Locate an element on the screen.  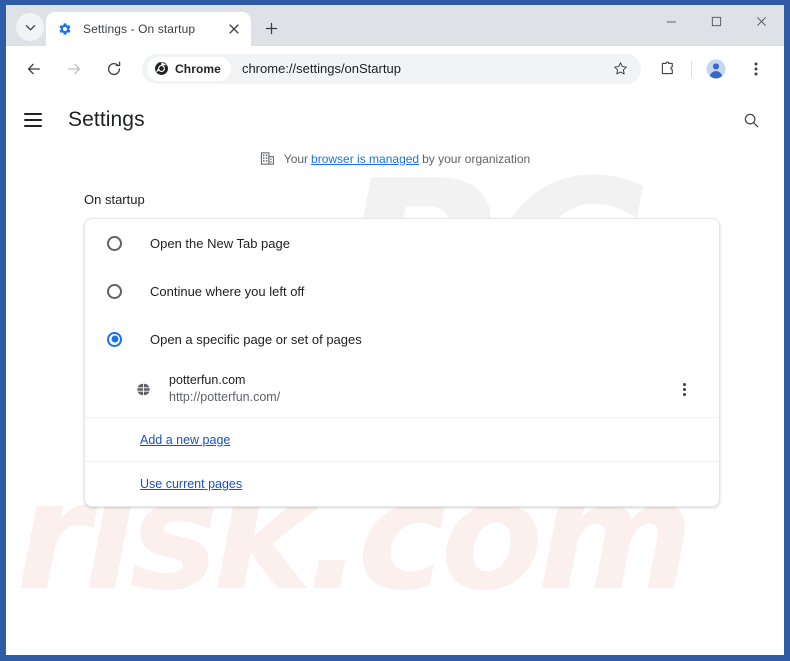
back-arrow-icon is located at coordinates (34, 68).